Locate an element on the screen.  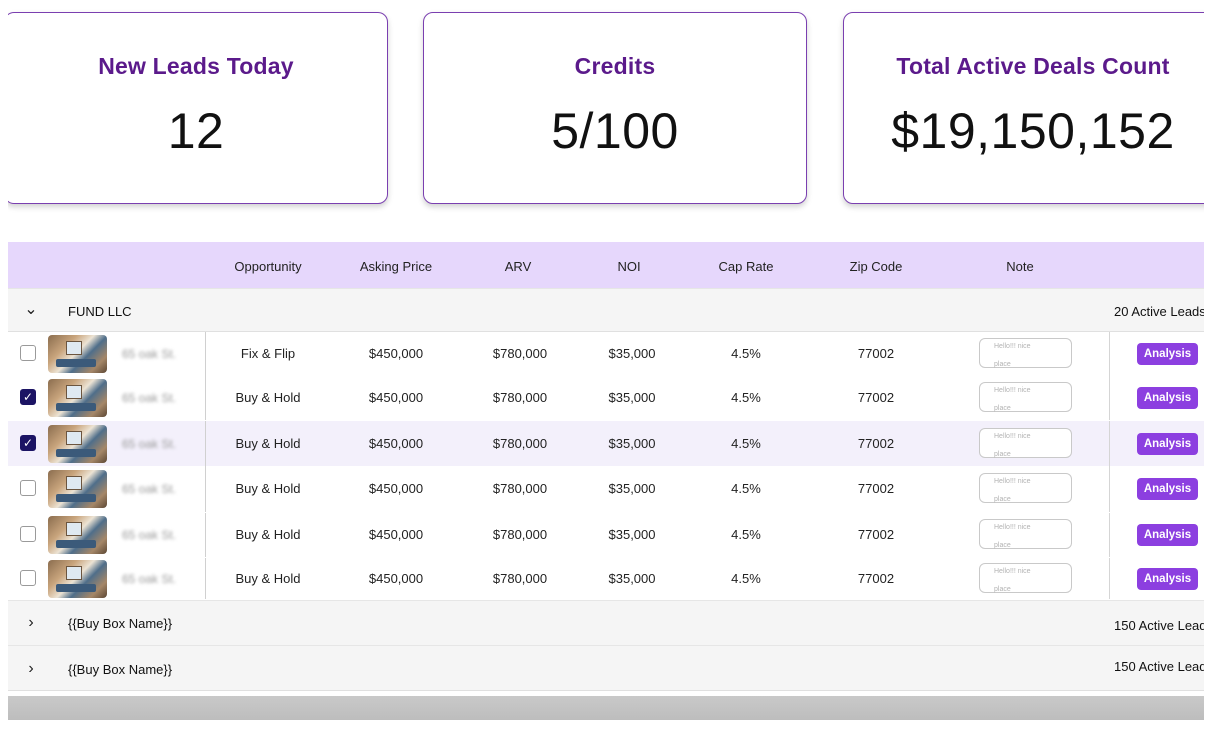
chevron-down-icon: ⌄ is located at coordinates (31, 310).